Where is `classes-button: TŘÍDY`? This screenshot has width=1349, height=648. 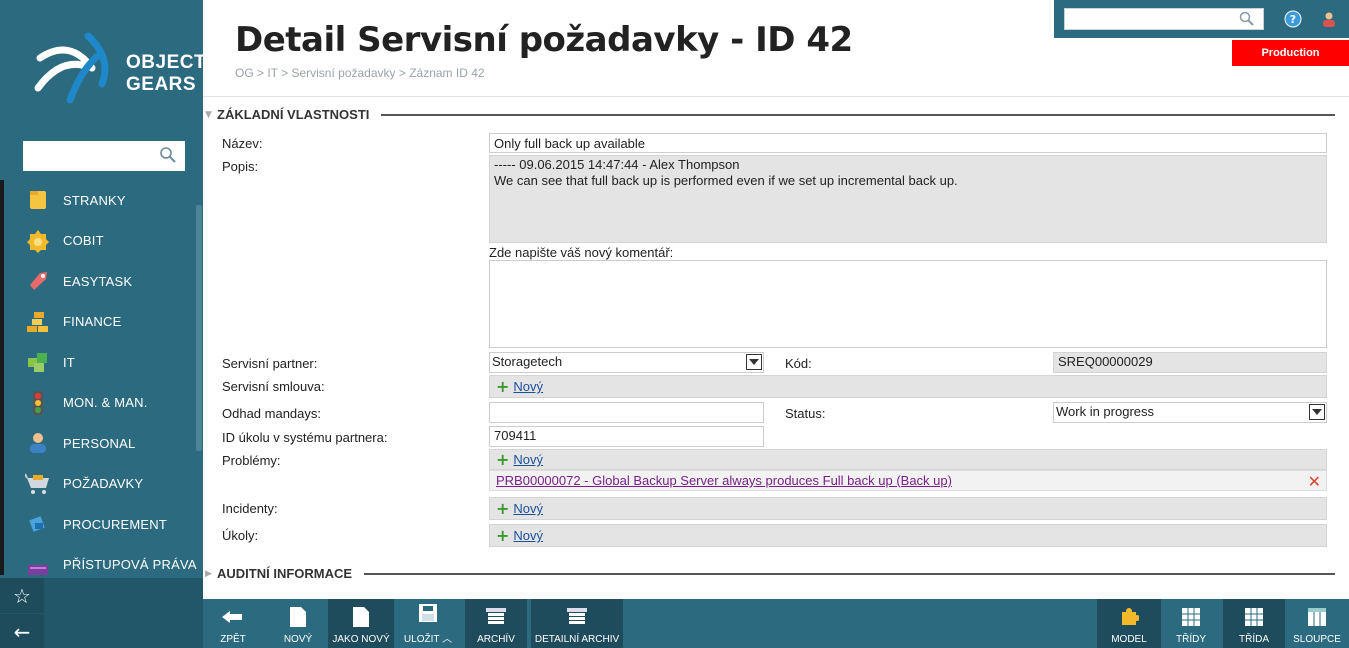
classes-button: TŘÍDY is located at coordinates (1191, 623).